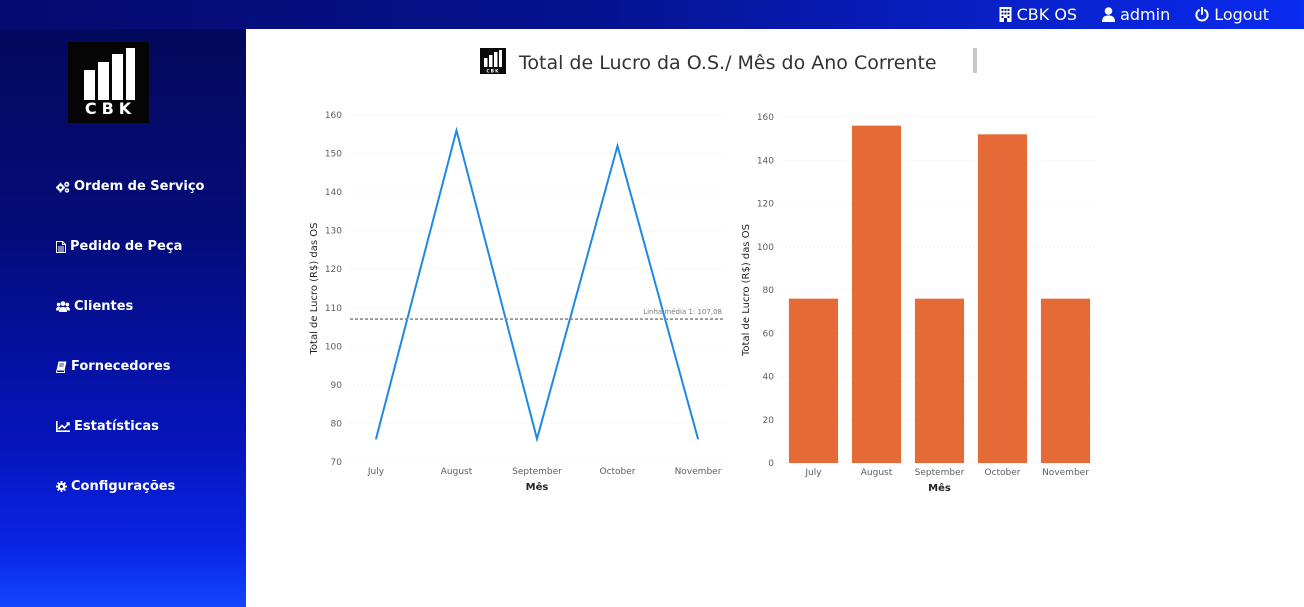  What do you see at coordinates (123, 486) in the screenshot?
I see `sidebar-item-label: Configurações` at bounding box center [123, 486].